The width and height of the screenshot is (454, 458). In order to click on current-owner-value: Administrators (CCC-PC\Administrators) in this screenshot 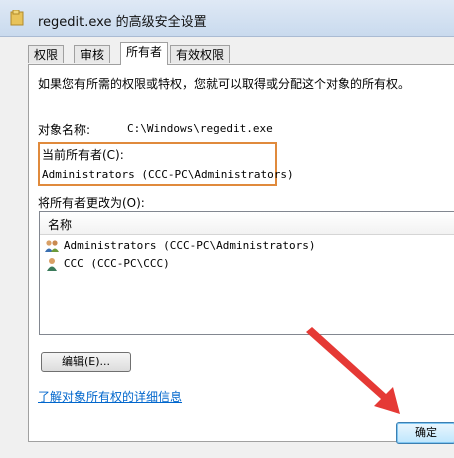, I will do `click(168, 174)`.